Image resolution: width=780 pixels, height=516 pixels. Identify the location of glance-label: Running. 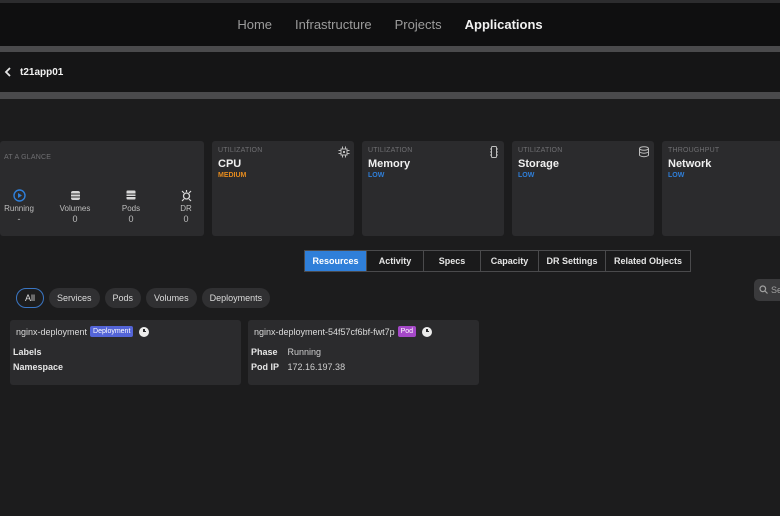
(19, 208).